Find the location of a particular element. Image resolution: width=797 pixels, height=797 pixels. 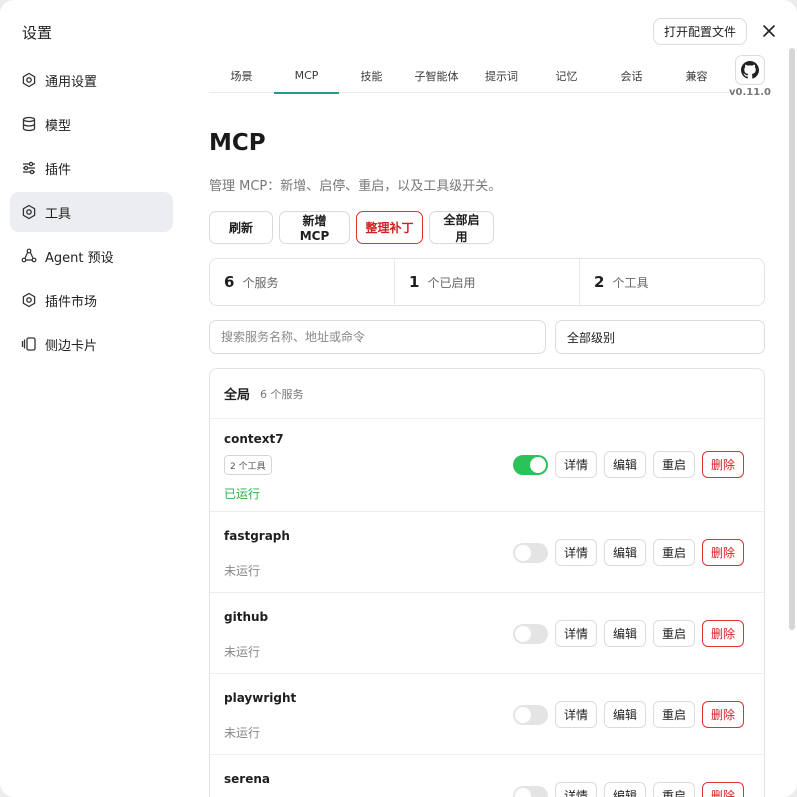

sidebar-item-models: 模型 is located at coordinates (91, 124).